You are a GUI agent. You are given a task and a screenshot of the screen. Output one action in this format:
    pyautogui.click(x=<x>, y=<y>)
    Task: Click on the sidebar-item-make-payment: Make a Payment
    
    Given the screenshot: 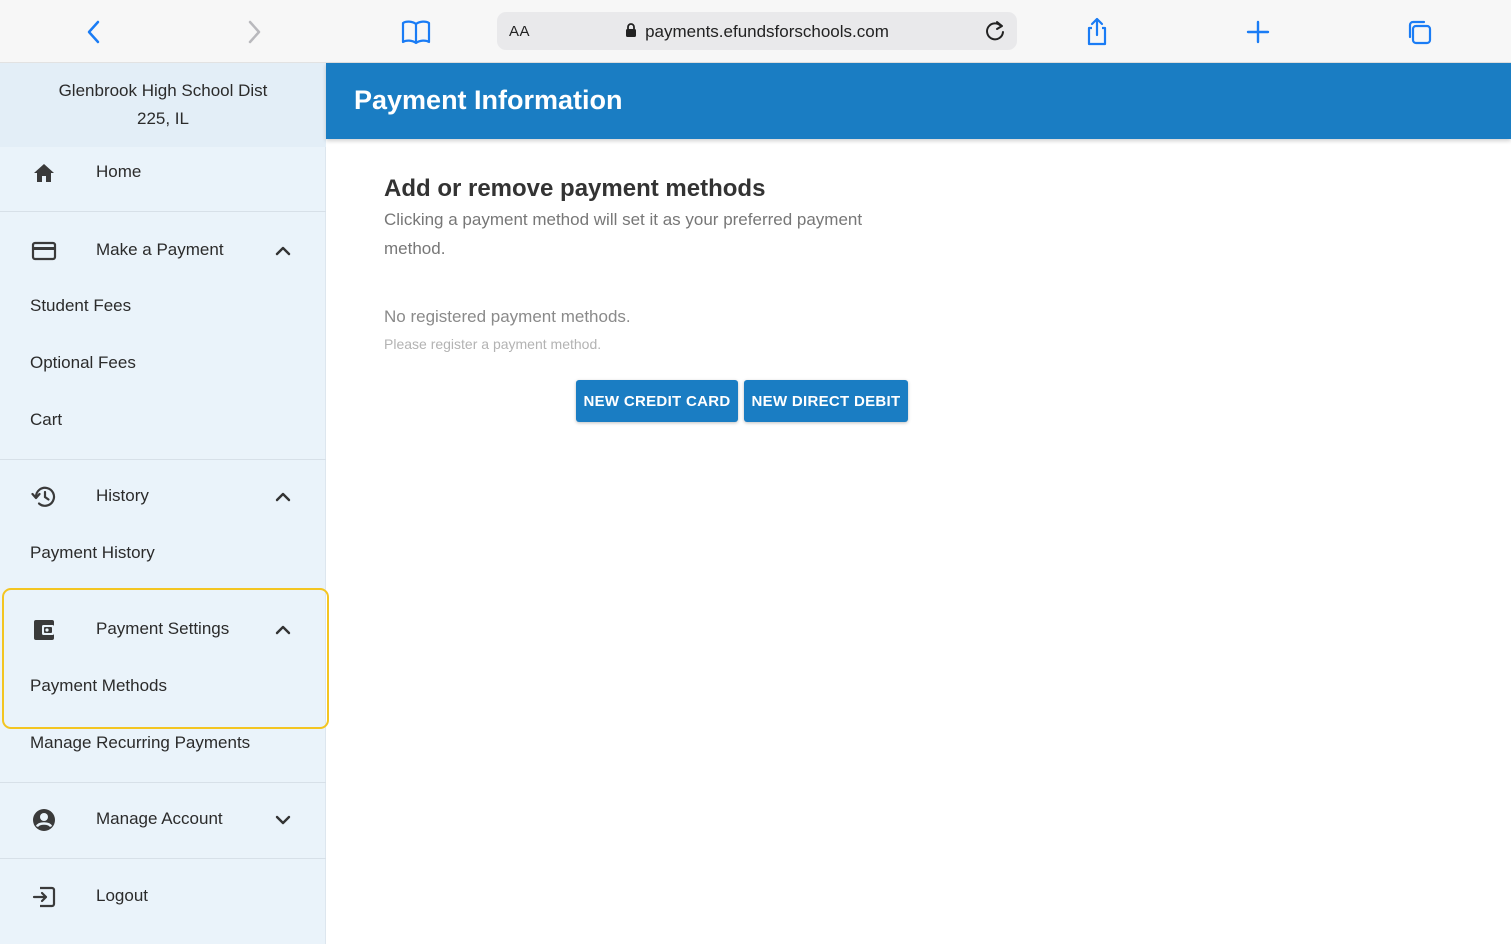 What is the action you would take?
    pyautogui.click(x=163, y=251)
    